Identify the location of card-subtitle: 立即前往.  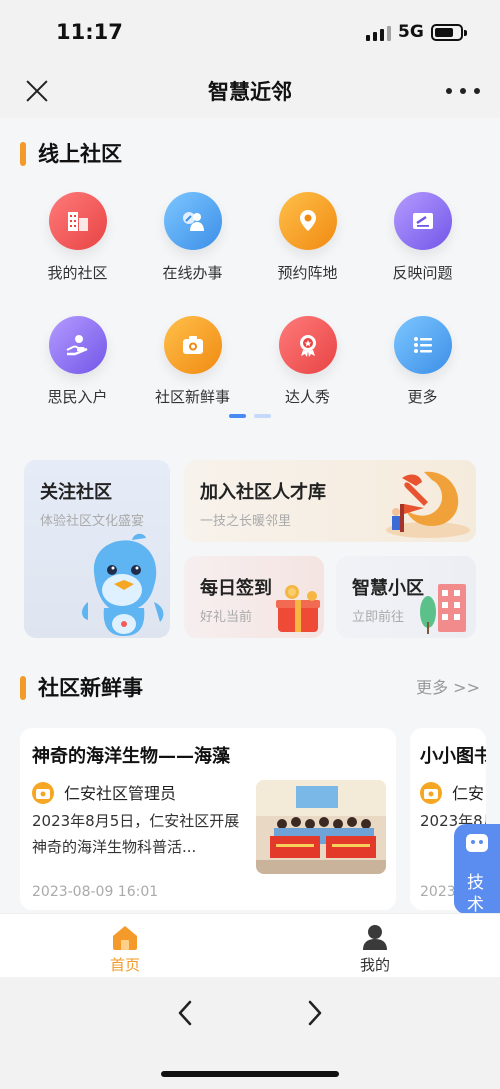
(378, 617).